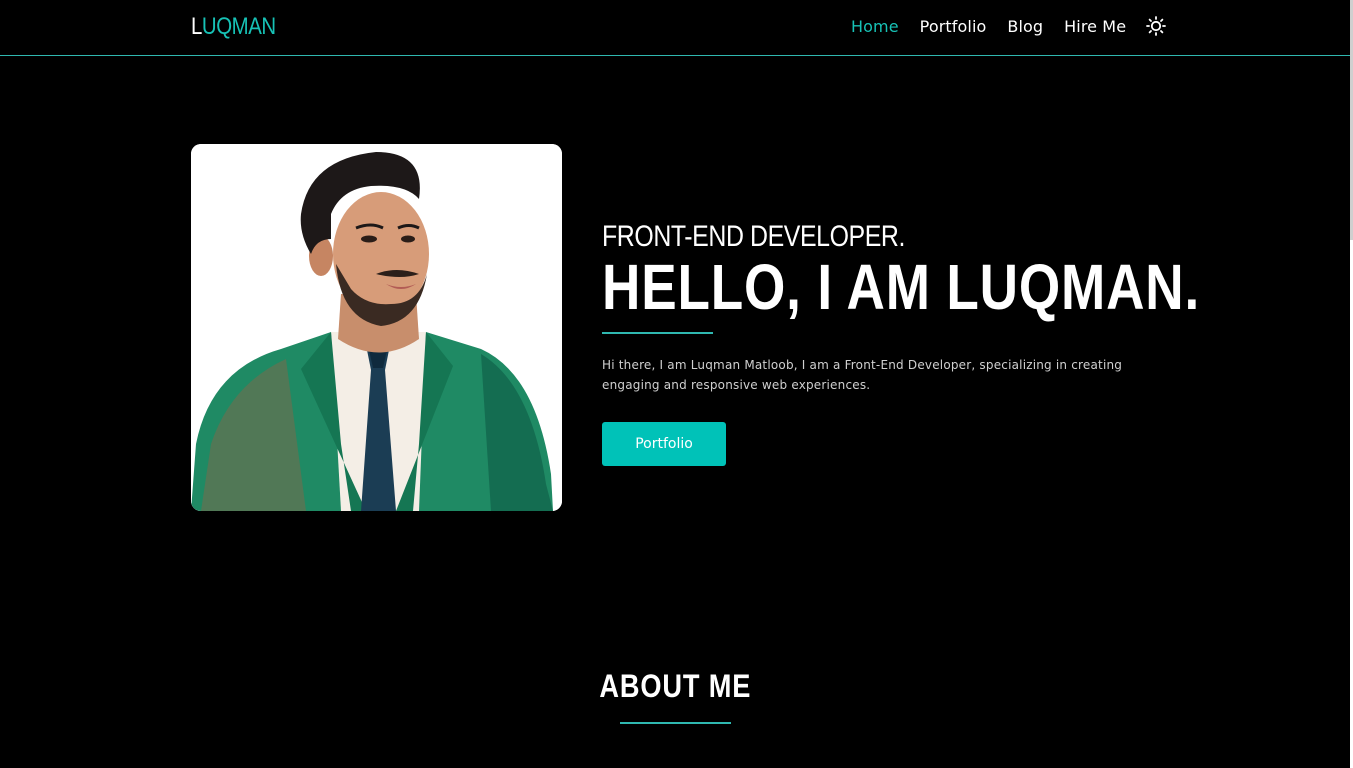 The image size is (1353, 768). I want to click on about-heading-text: ABOUT ME, so click(675, 686).